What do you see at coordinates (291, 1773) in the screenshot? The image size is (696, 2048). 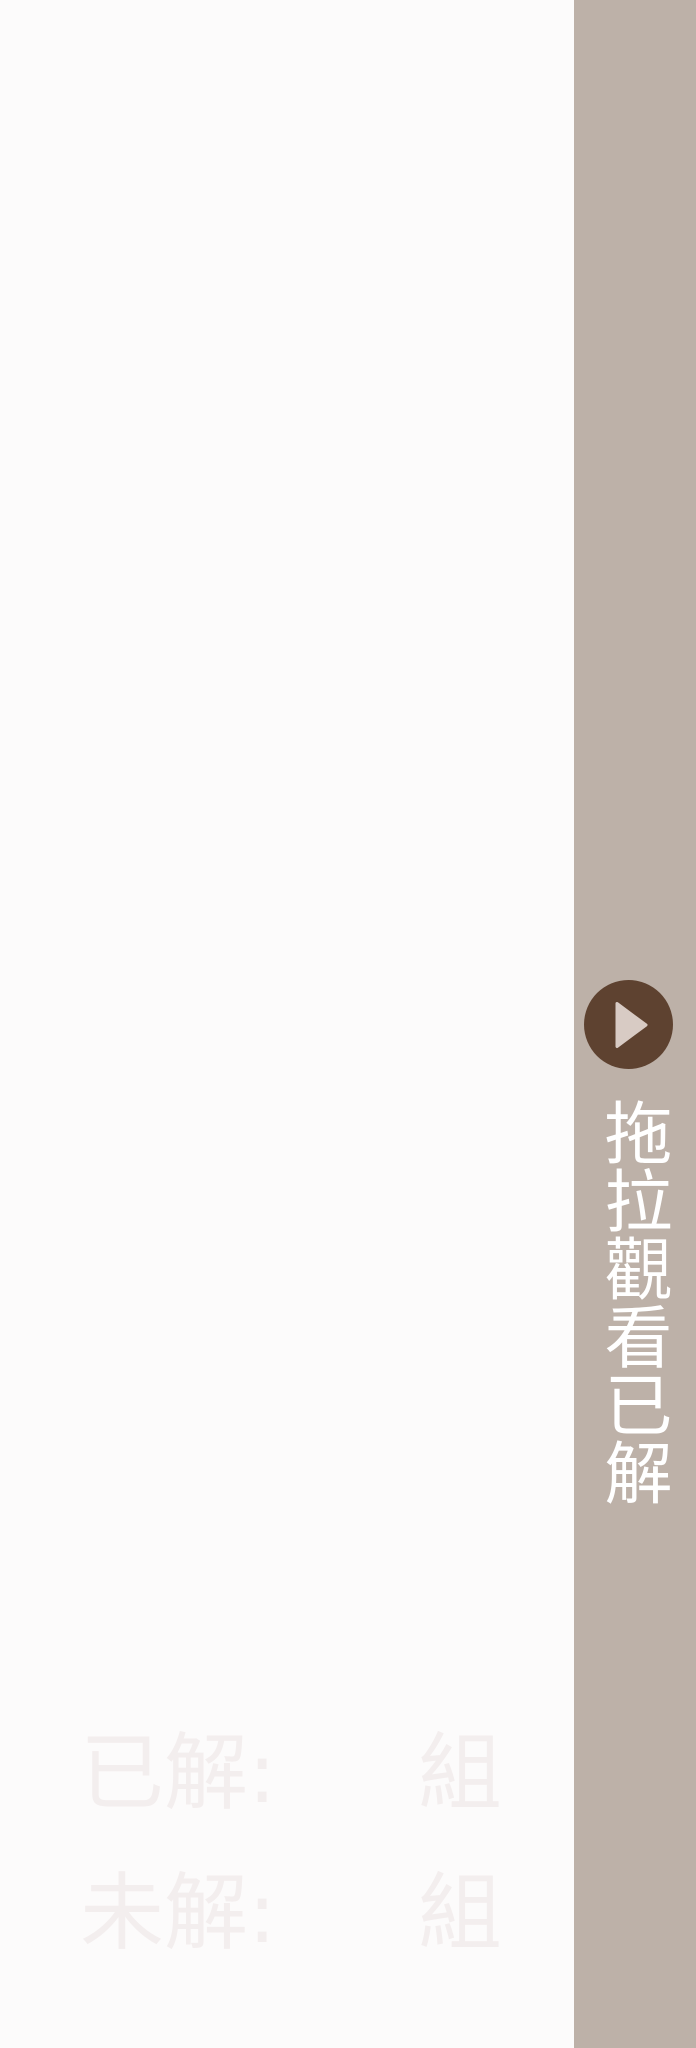 I see `solved-stat: 已解: 組` at bounding box center [291, 1773].